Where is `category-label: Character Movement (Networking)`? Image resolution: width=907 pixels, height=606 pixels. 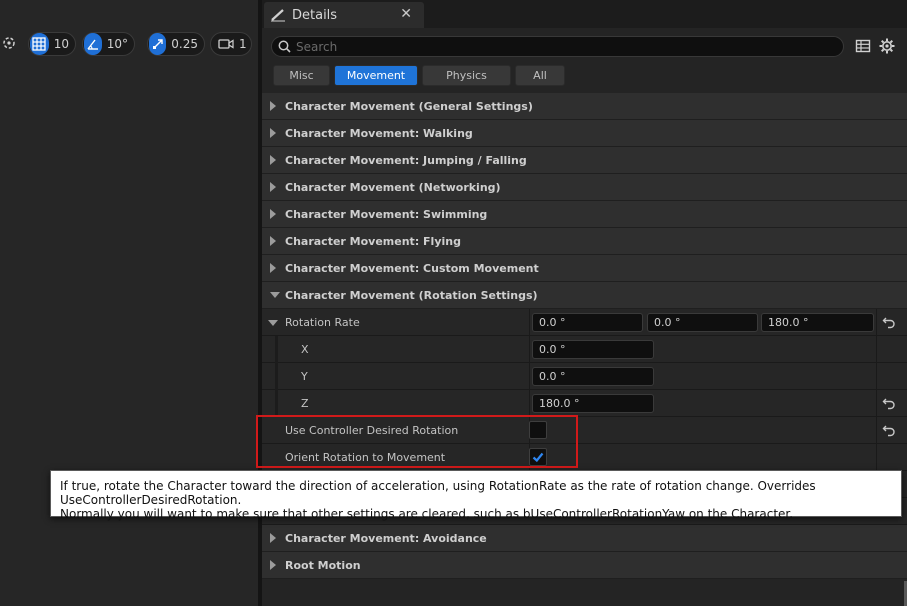
category-label: Character Movement (Networking) is located at coordinates (393, 187).